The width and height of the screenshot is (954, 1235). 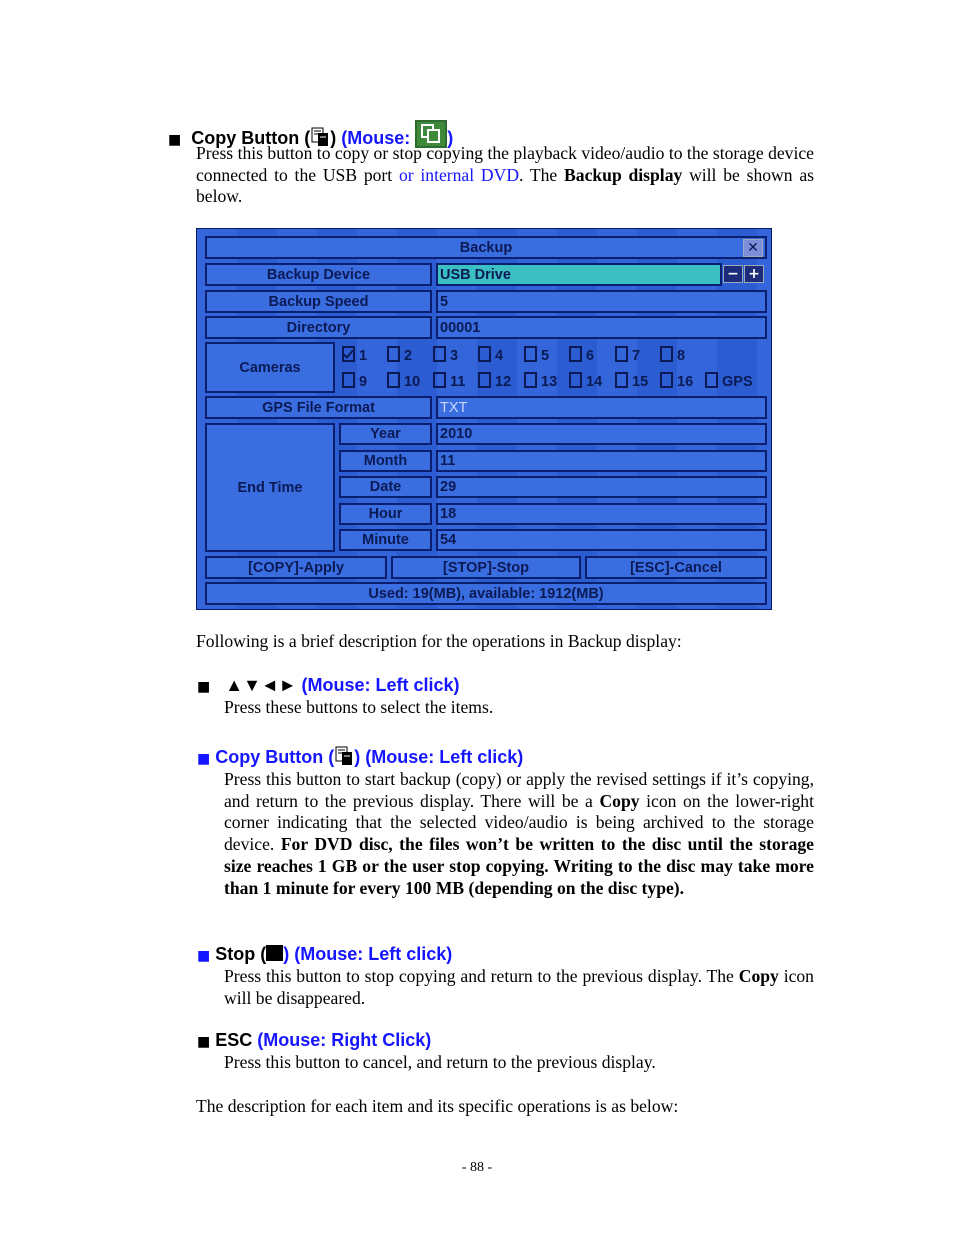 What do you see at coordinates (261, 685) in the screenshot?
I see `arrow-symbols: ▲▼◄►` at bounding box center [261, 685].